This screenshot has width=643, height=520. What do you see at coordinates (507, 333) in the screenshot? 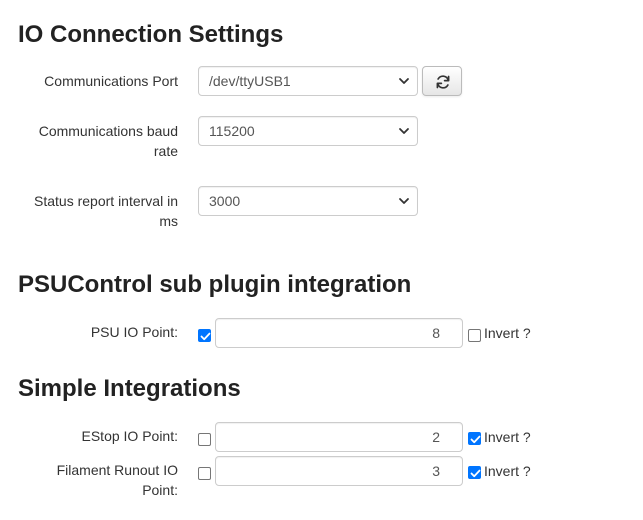
I see `psu-invert-label: Invert ?` at bounding box center [507, 333].